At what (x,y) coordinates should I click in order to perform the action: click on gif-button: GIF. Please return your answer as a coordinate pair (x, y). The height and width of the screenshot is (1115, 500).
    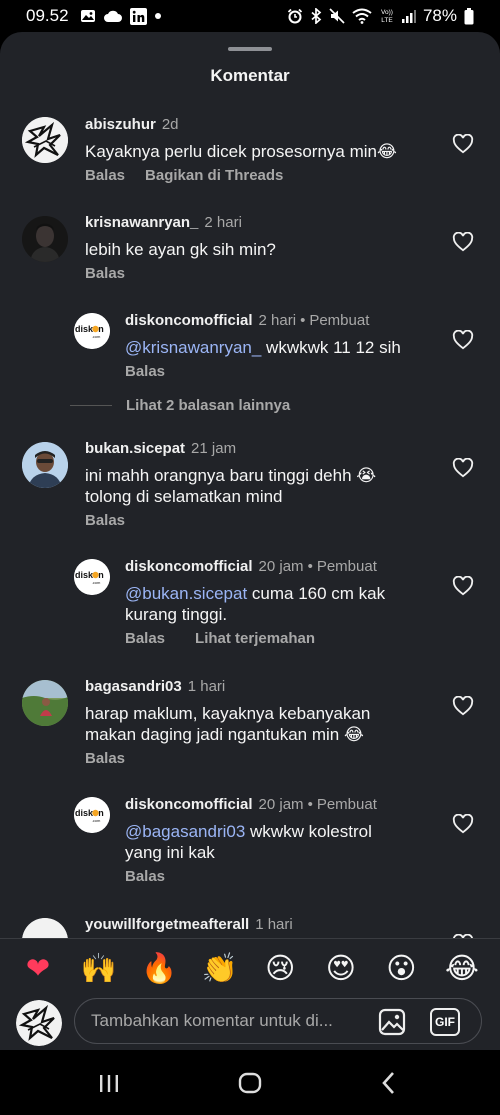
    Looking at the image, I should click on (445, 1022).